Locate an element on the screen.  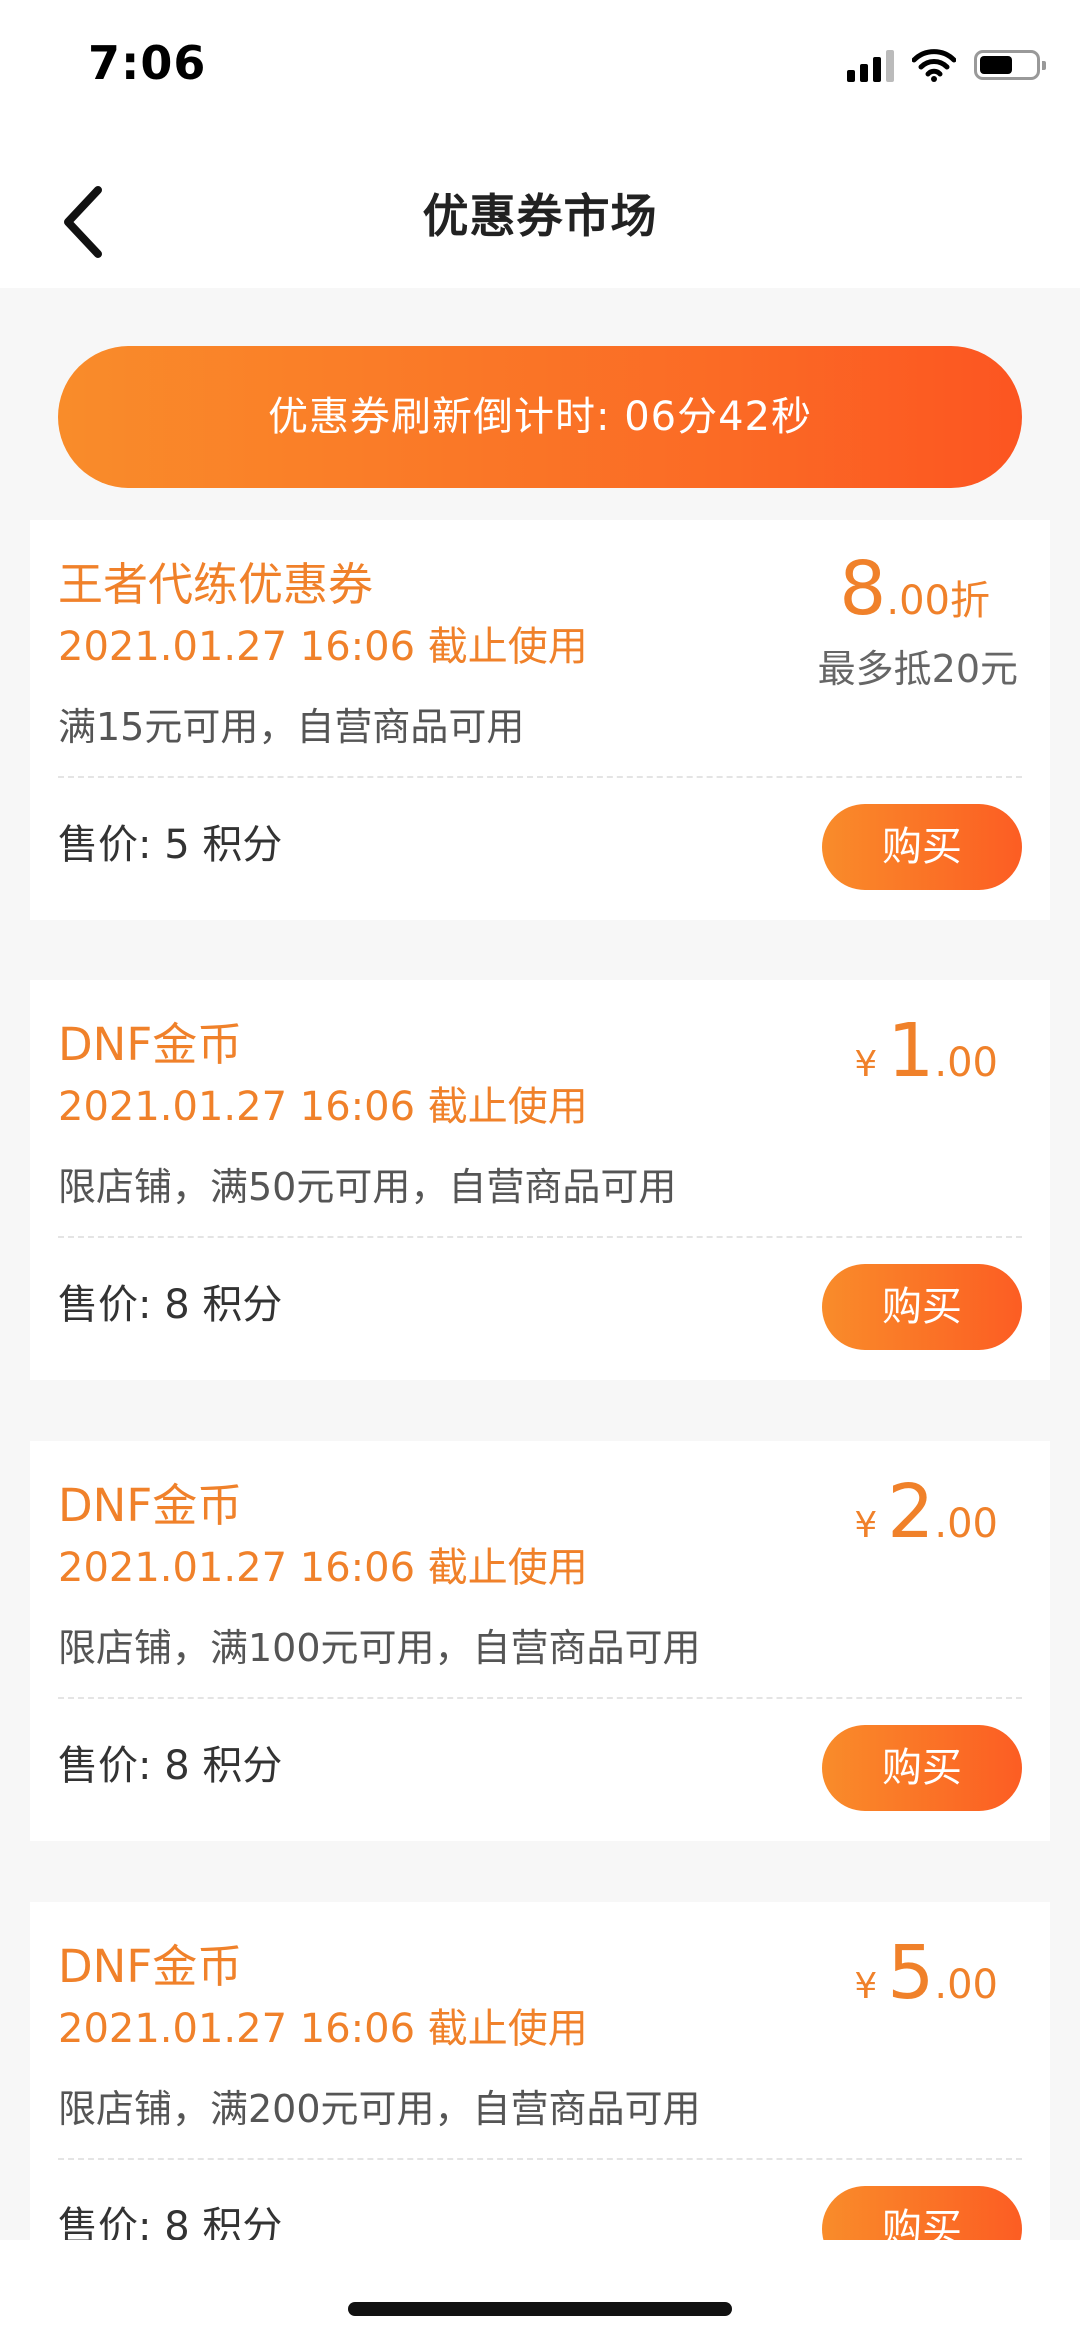
battery-icon is located at coordinates (1010, 65).